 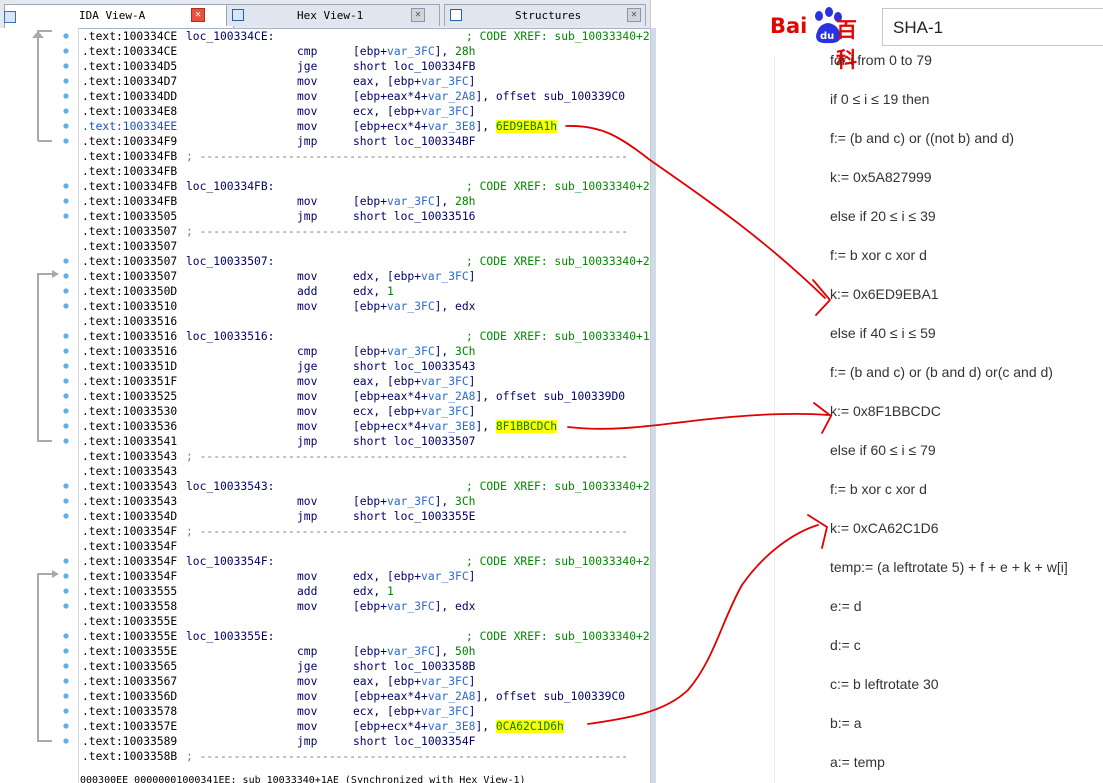 I want to click on highlighted-constant: 0CA62C1D6h, so click(x=529, y=726).